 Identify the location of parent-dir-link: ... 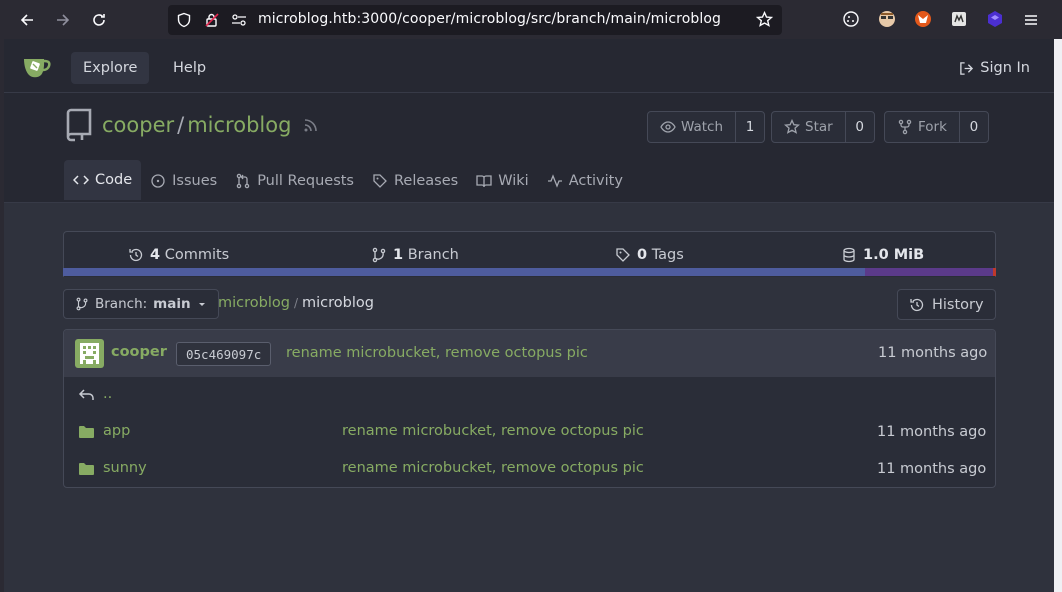
(107, 394).